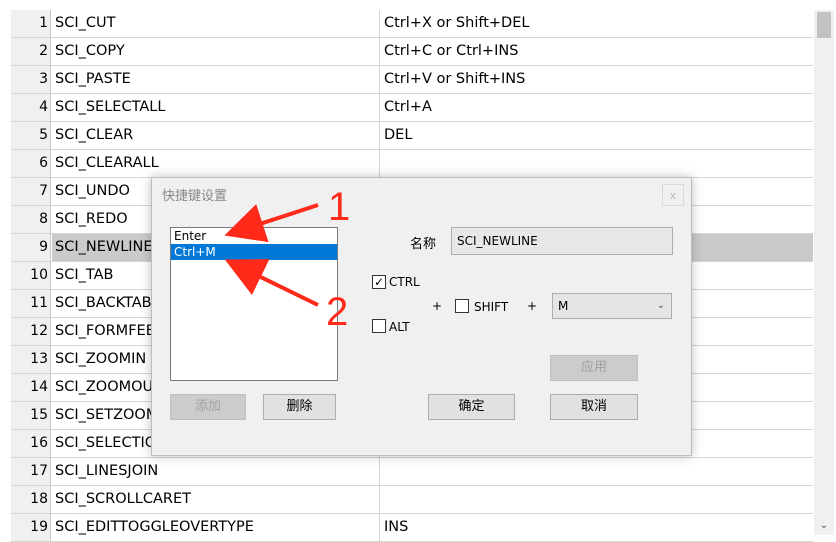  I want to click on shortcut-cell: Ctrl+V or Shift+INS, so click(597, 79).